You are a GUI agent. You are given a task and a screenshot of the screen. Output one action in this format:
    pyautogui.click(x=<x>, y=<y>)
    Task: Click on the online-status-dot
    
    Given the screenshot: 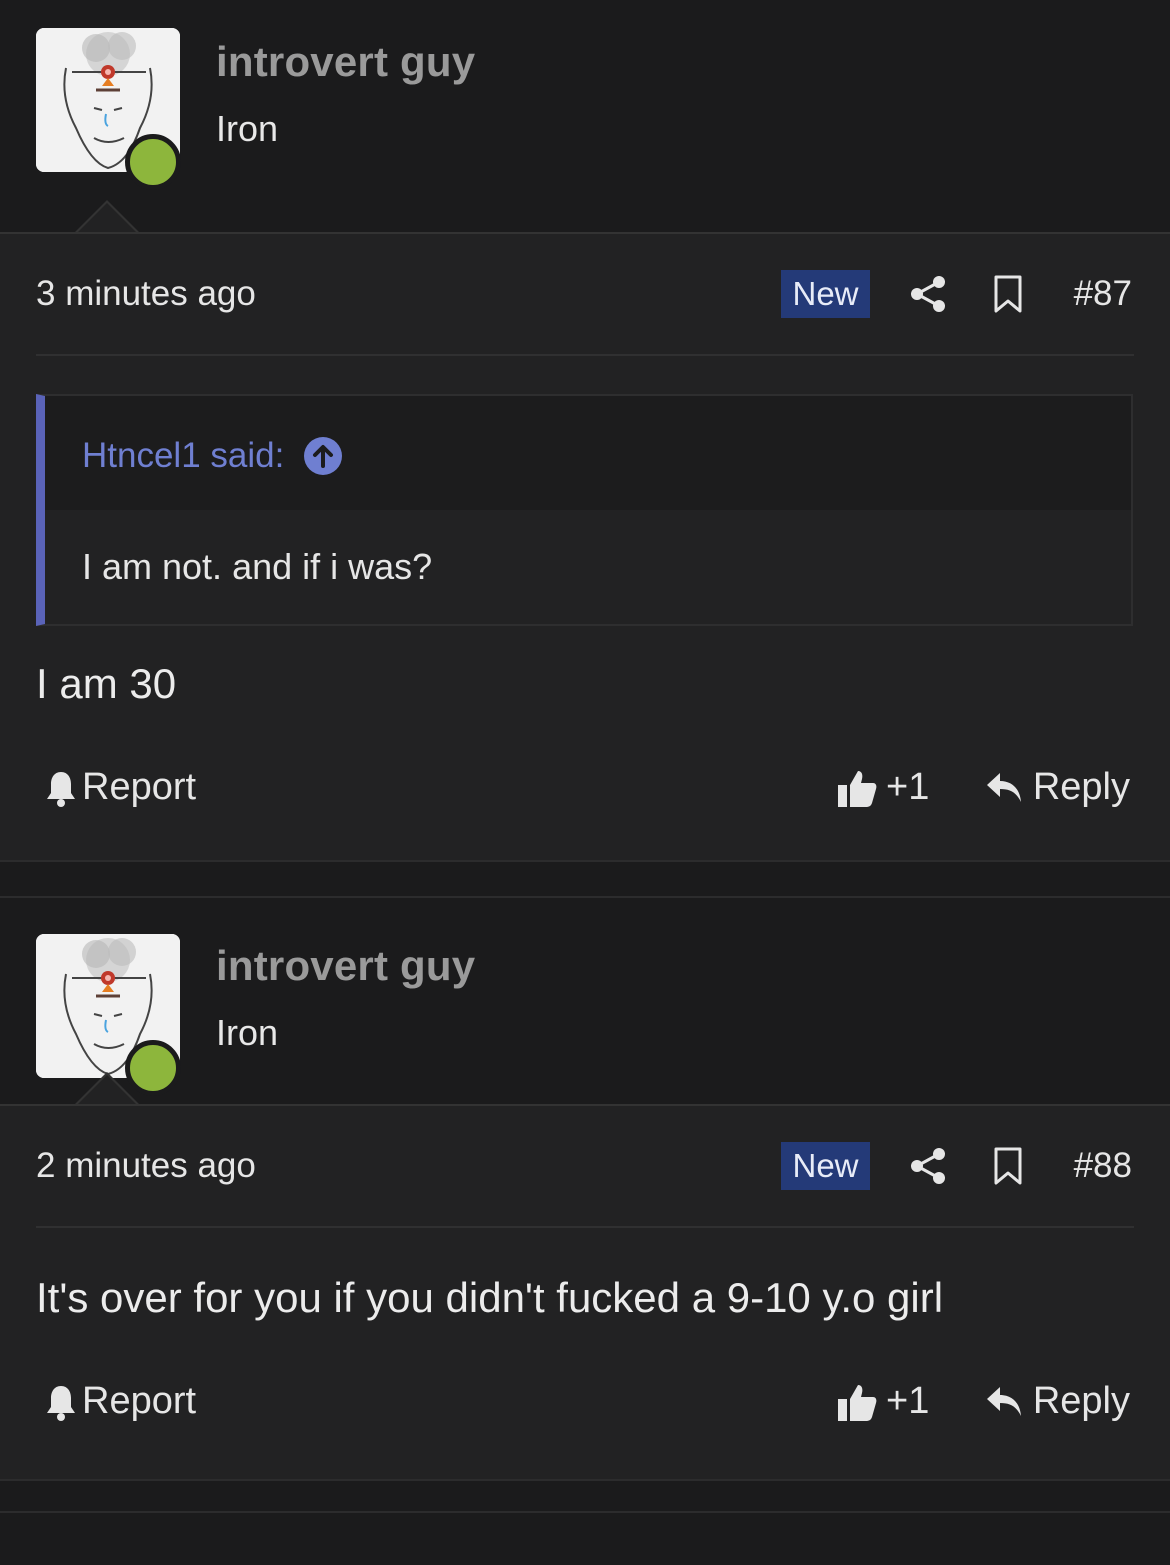 What is the action you would take?
    pyautogui.click(x=153, y=162)
    